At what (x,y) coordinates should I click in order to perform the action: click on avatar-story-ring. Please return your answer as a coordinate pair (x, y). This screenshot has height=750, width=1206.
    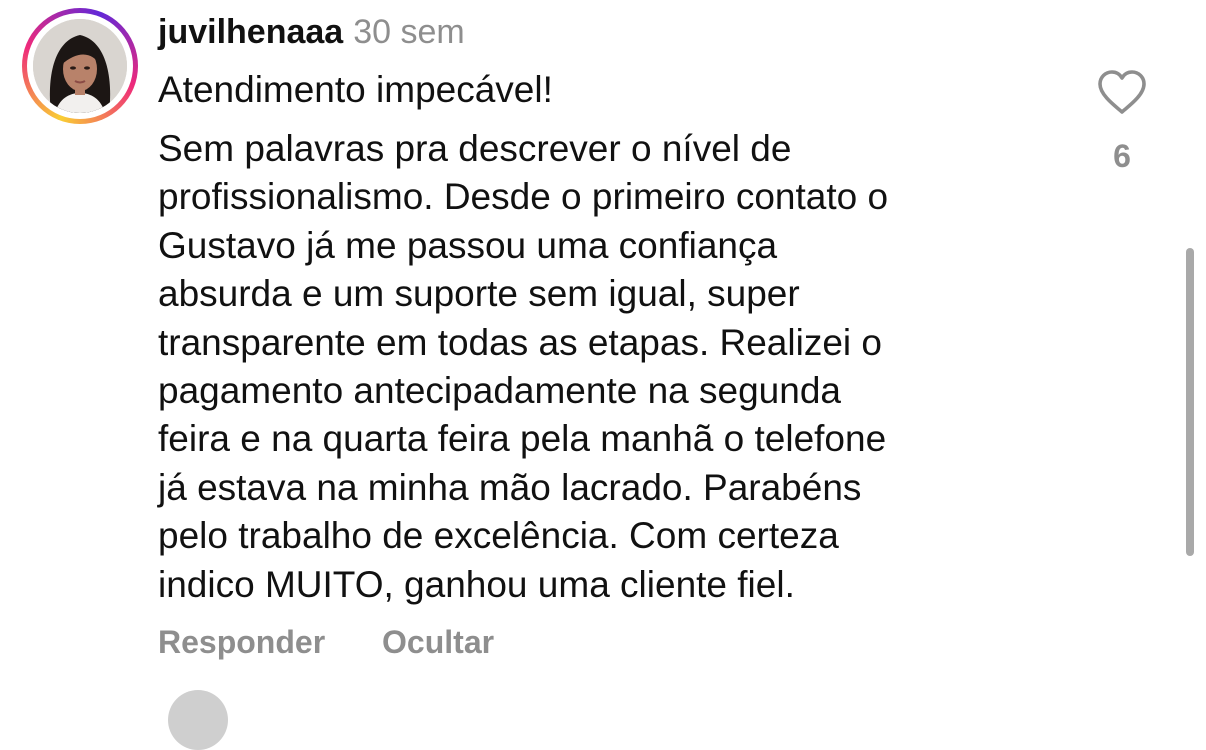
    Looking at the image, I should click on (80, 66).